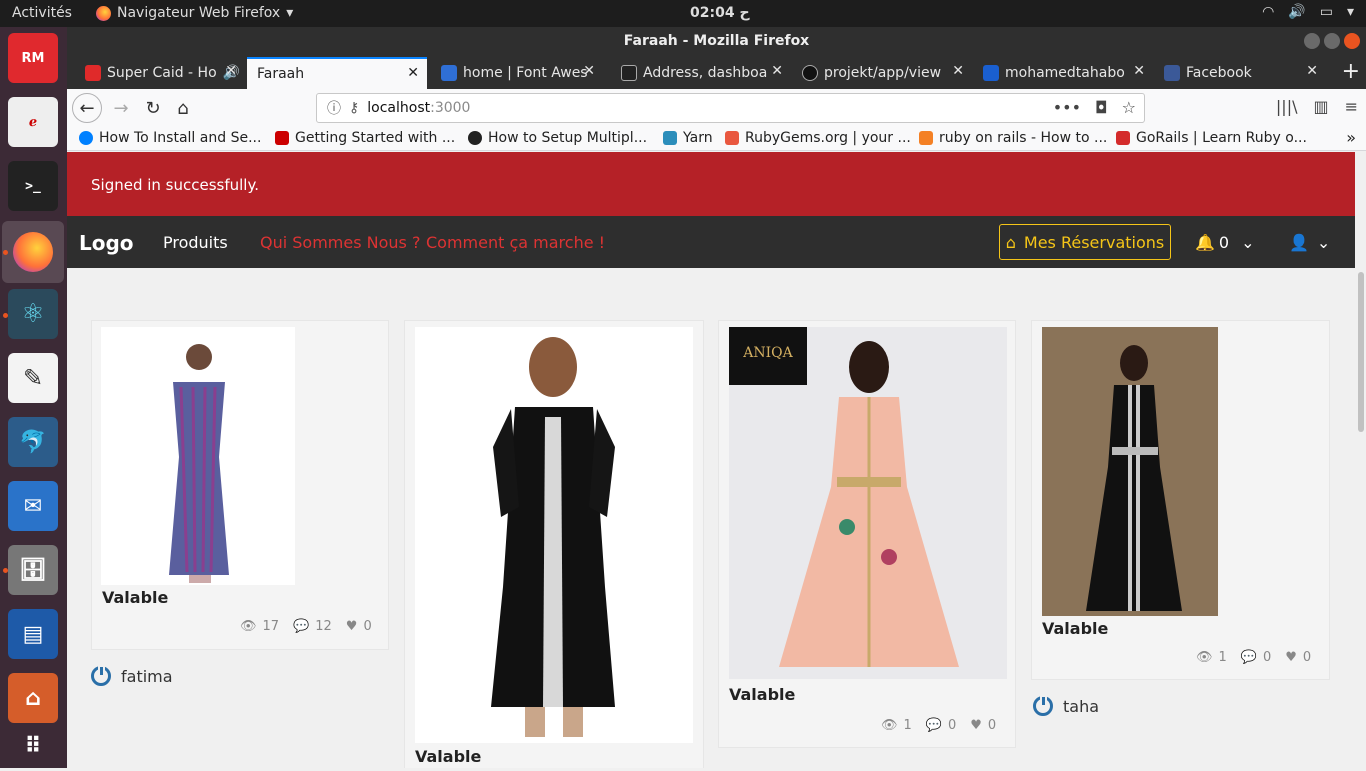 This screenshot has width=1366, height=771. What do you see at coordinates (1268, 12) in the screenshot?
I see `wifi-icon: ◠` at bounding box center [1268, 12].